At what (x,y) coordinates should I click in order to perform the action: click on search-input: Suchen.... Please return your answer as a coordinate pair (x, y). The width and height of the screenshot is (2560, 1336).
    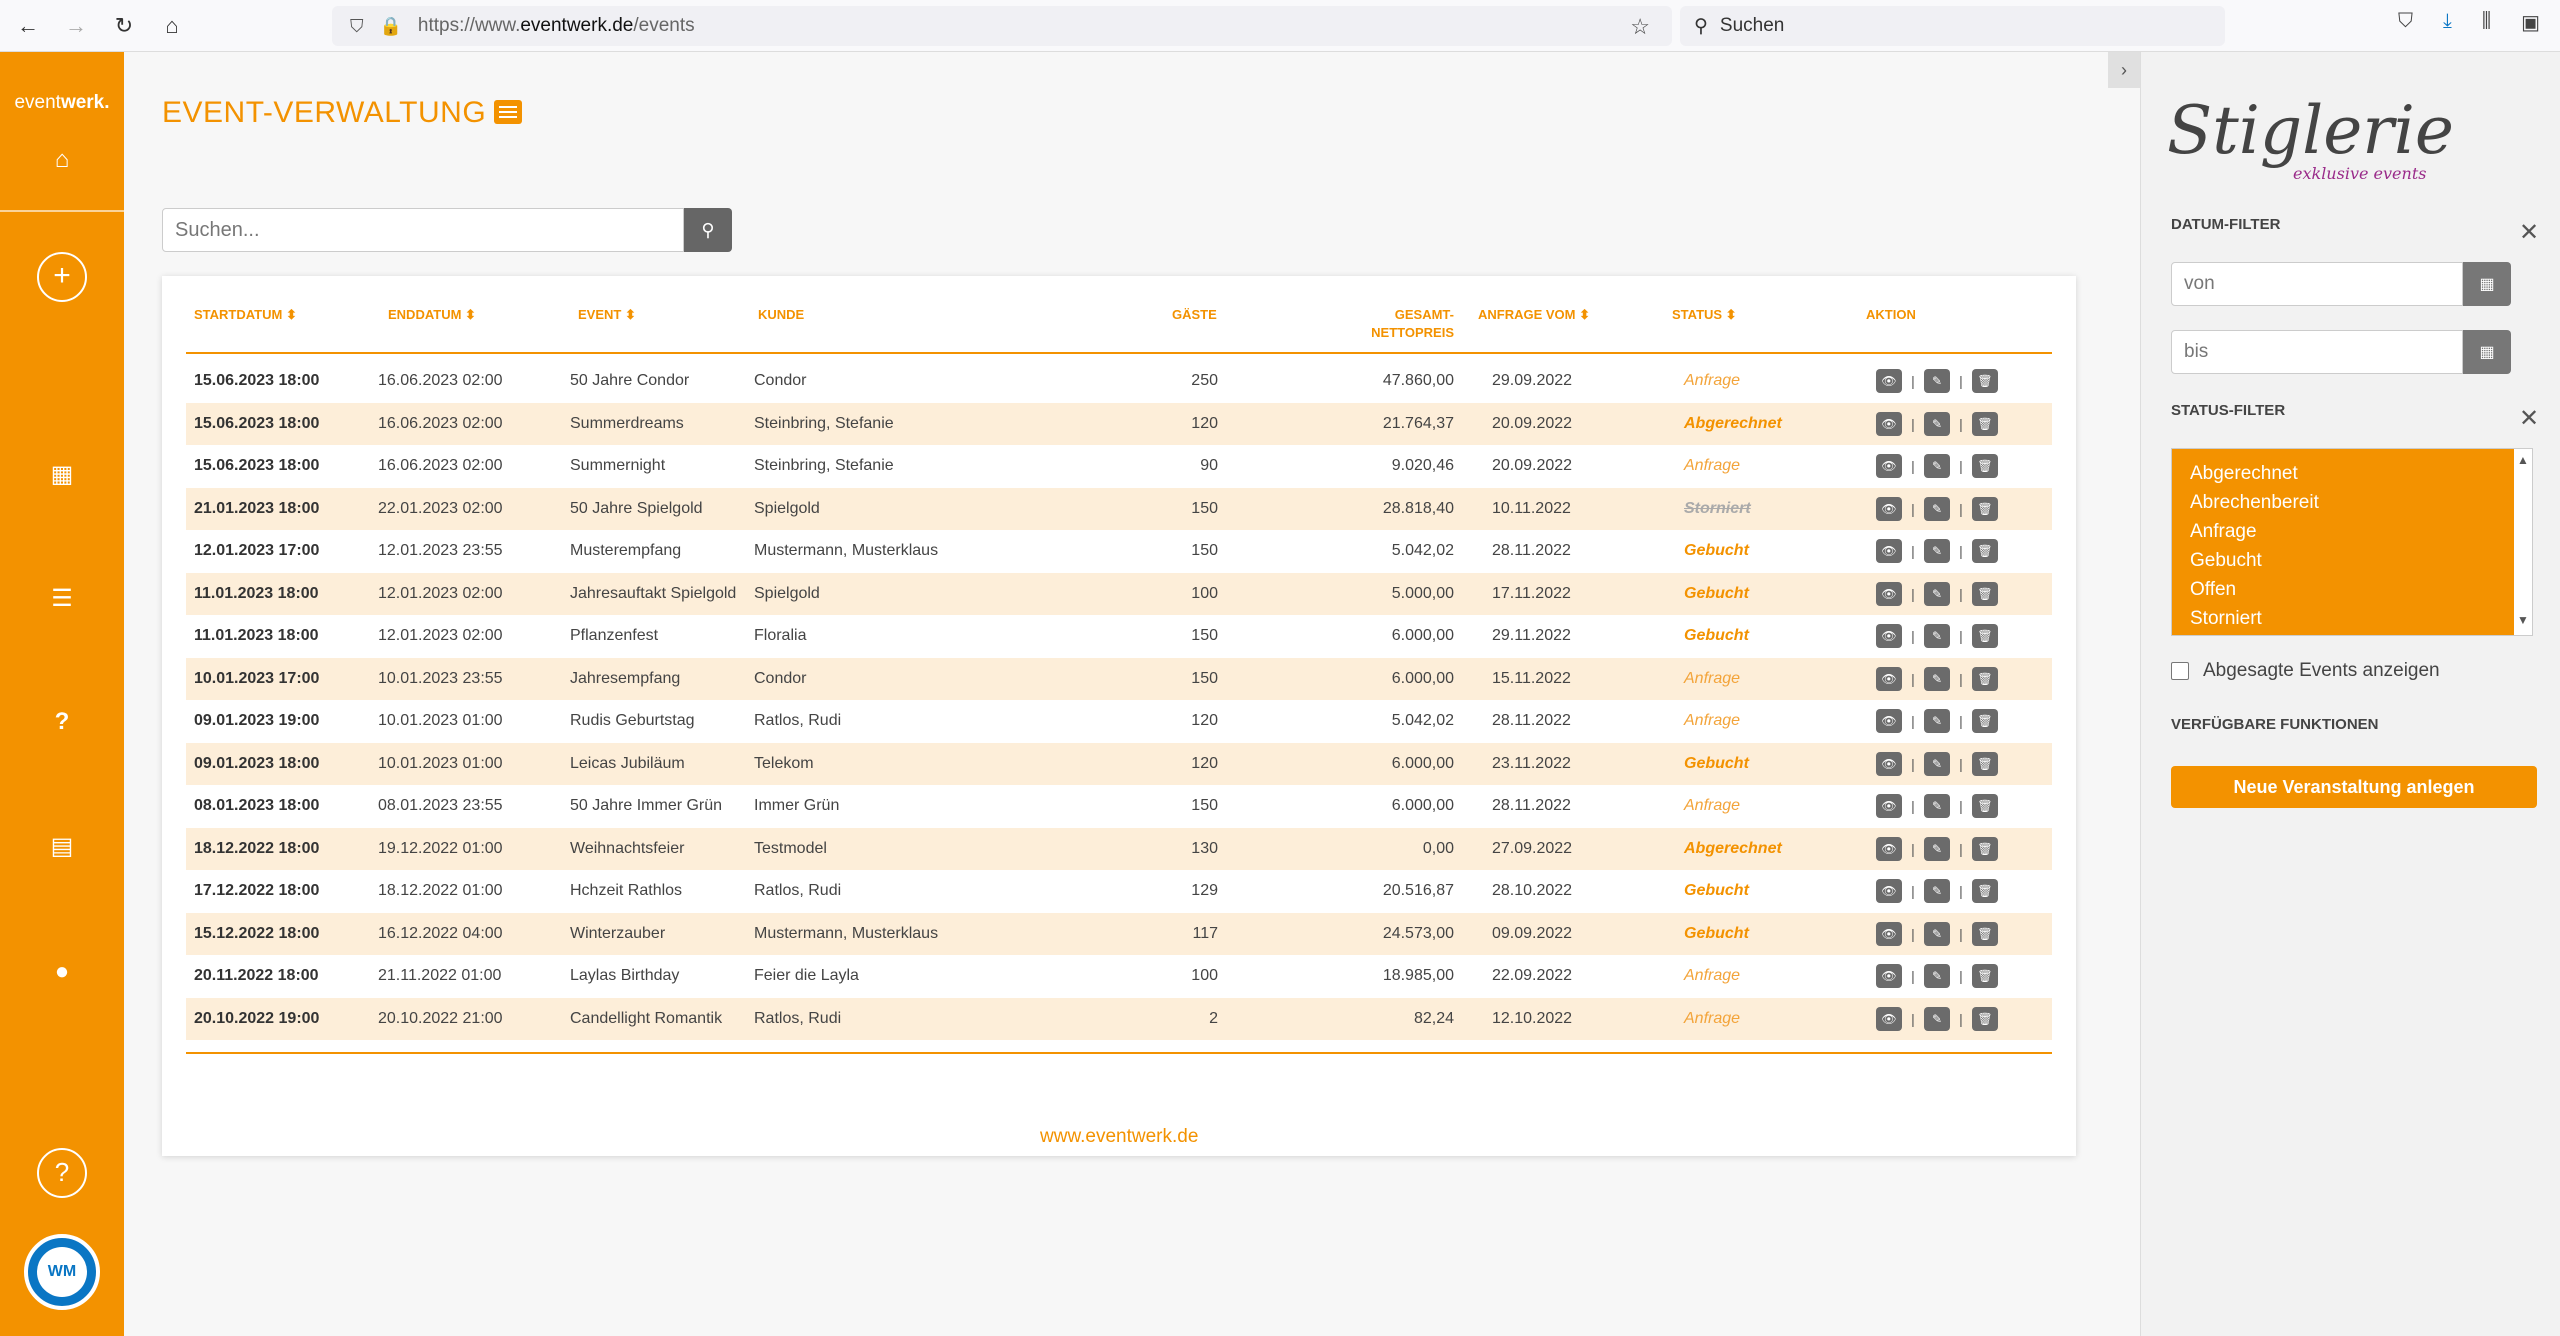
    Looking at the image, I should click on (423, 230).